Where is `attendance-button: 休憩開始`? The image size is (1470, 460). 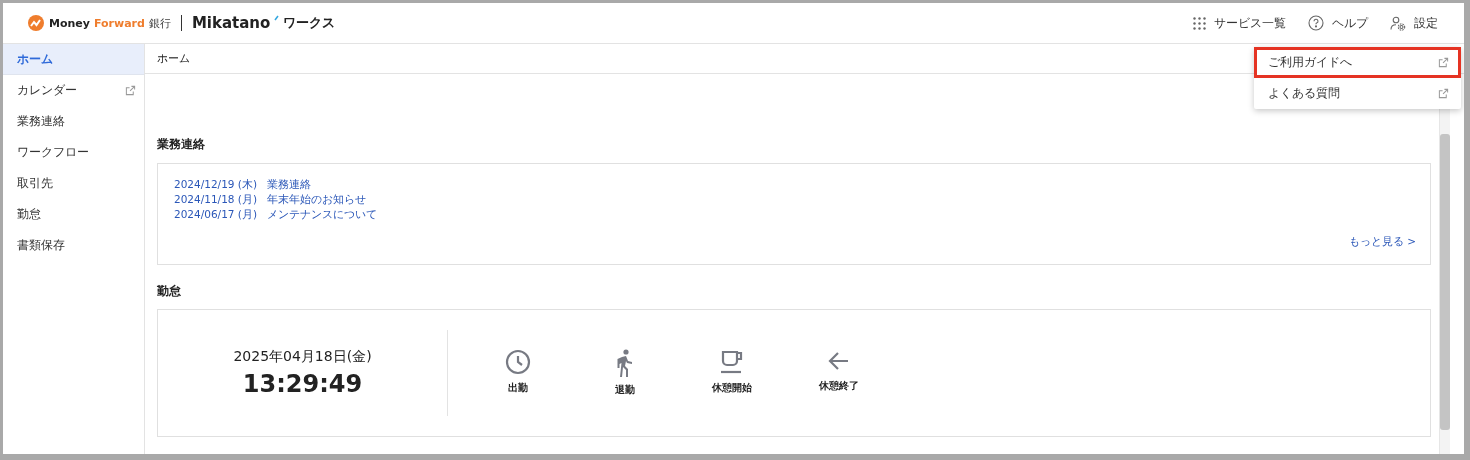 attendance-button: 休憩開始 is located at coordinates (731, 373).